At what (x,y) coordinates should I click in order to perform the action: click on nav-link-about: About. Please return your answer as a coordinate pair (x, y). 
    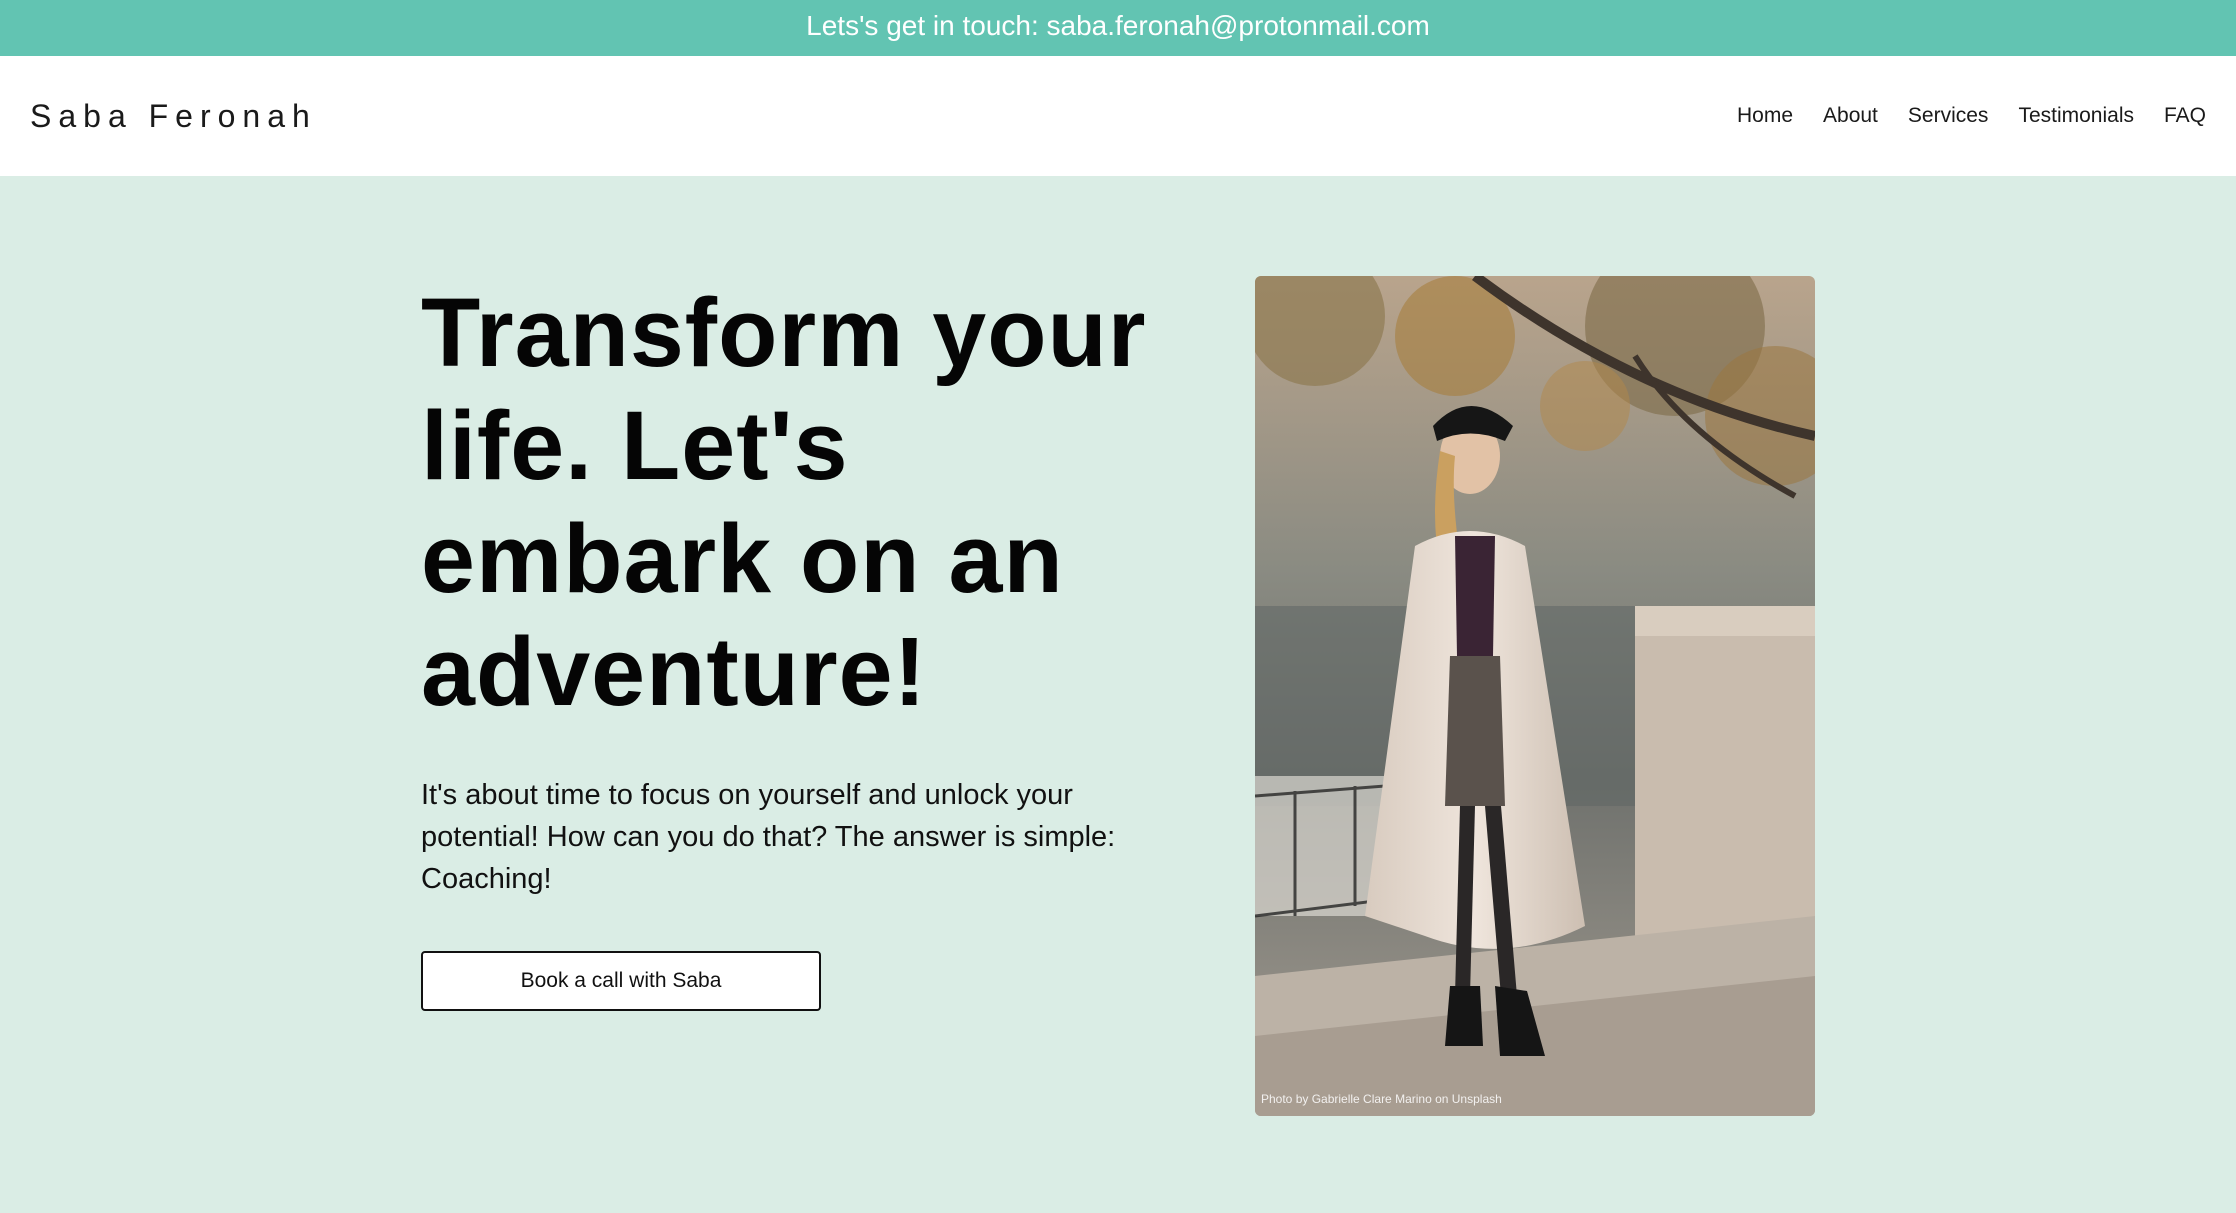
    Looking at the image, I should click on (1850, 116).